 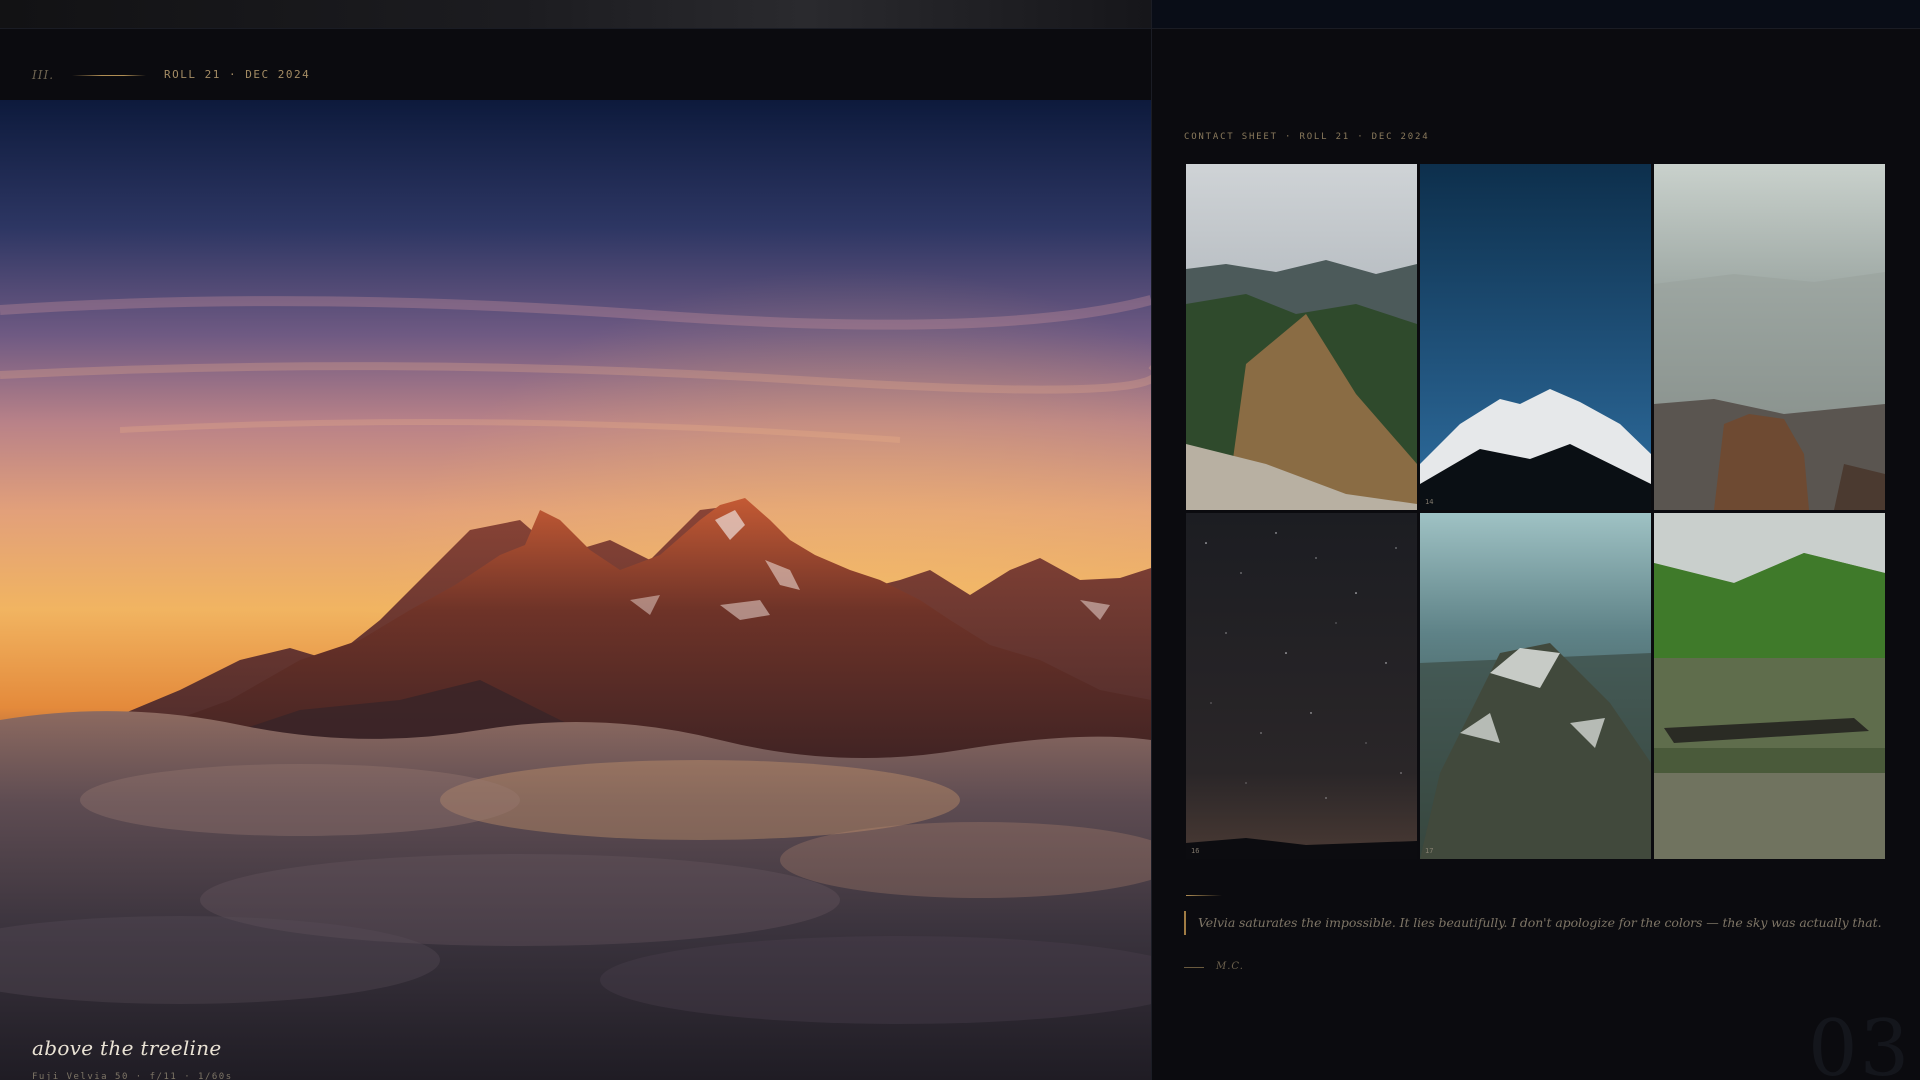 I want to click on contact-frame-4: 16, so click(x=1301, y=686).